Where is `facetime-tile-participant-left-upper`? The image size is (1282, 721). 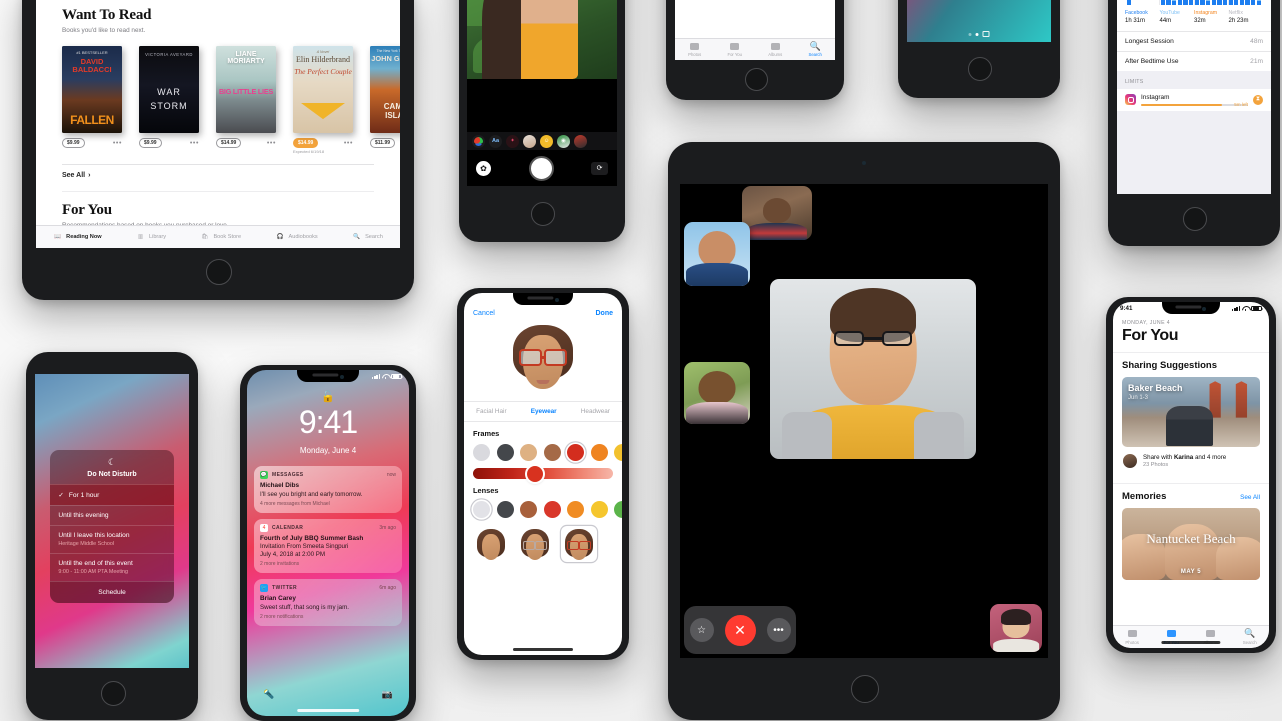
facetime-tile-participant-left-upper is located at coordinates (717, 254).